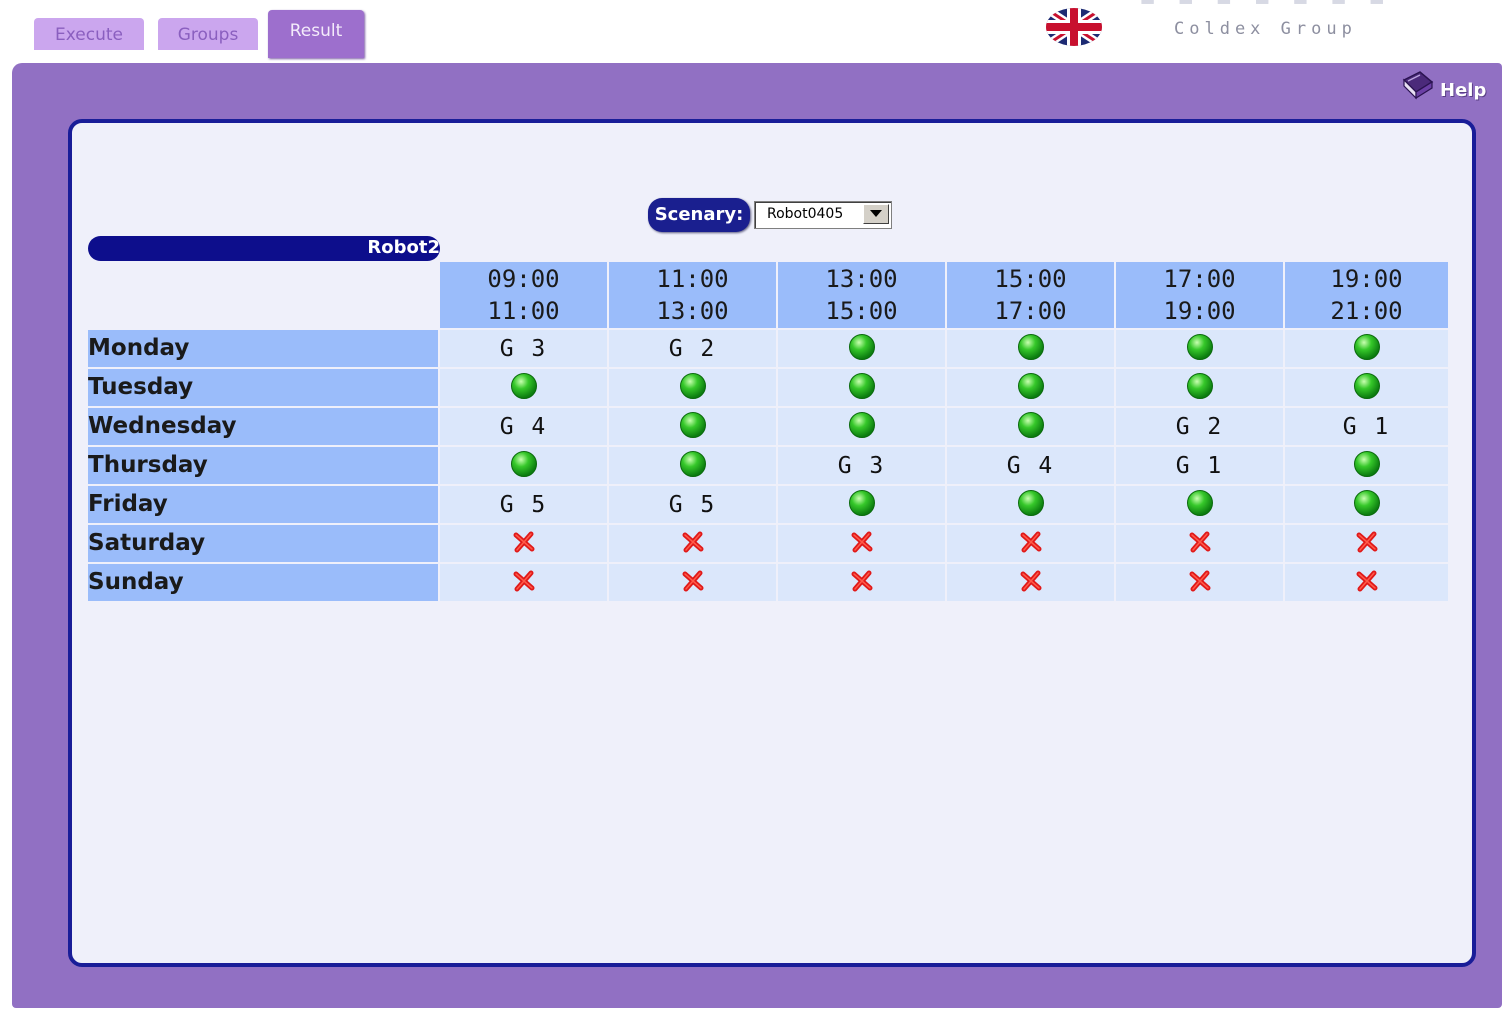  What do you see at coordinates (263, 504) in the screenshot?
I see `day-label: Friday` at bounding box center [263, 504].